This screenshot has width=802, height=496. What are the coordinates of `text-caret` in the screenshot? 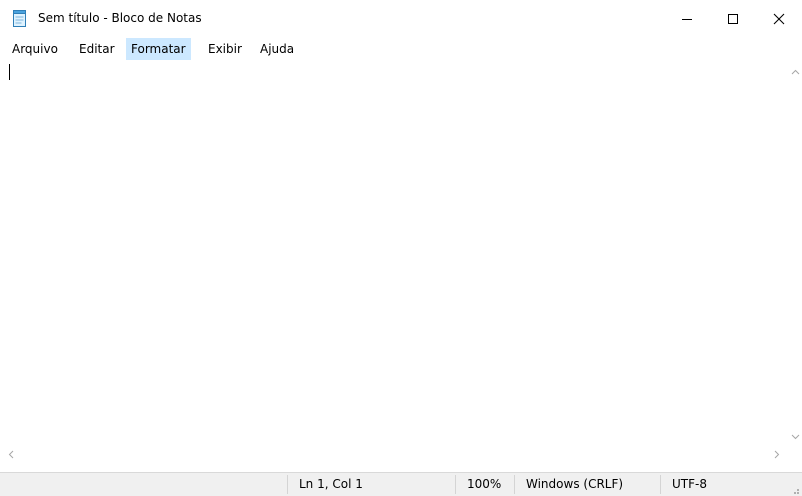 It's located at (9, 72).